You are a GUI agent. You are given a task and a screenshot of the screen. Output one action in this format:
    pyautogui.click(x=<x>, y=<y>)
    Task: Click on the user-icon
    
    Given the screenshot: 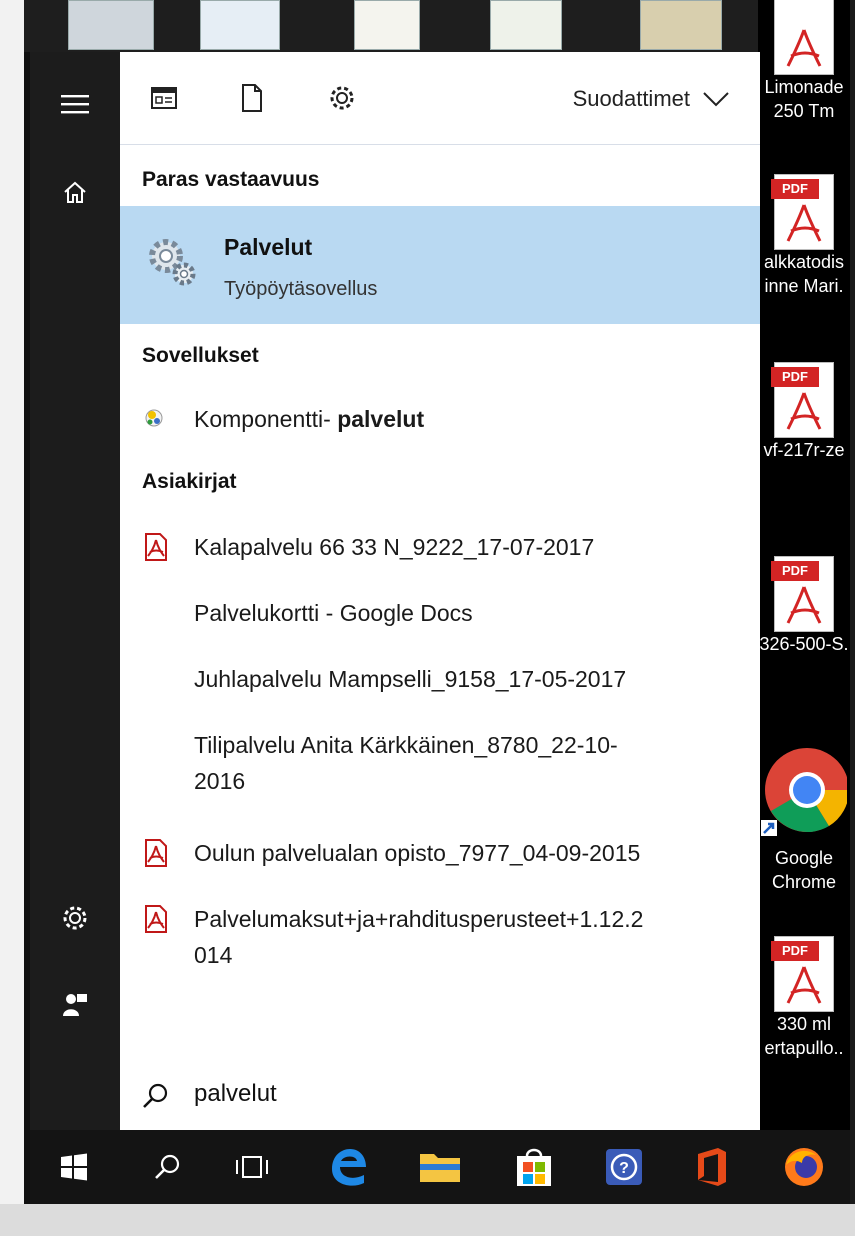 What is the action you would take?
    pyautogui.click(x=75, y=1005)
    